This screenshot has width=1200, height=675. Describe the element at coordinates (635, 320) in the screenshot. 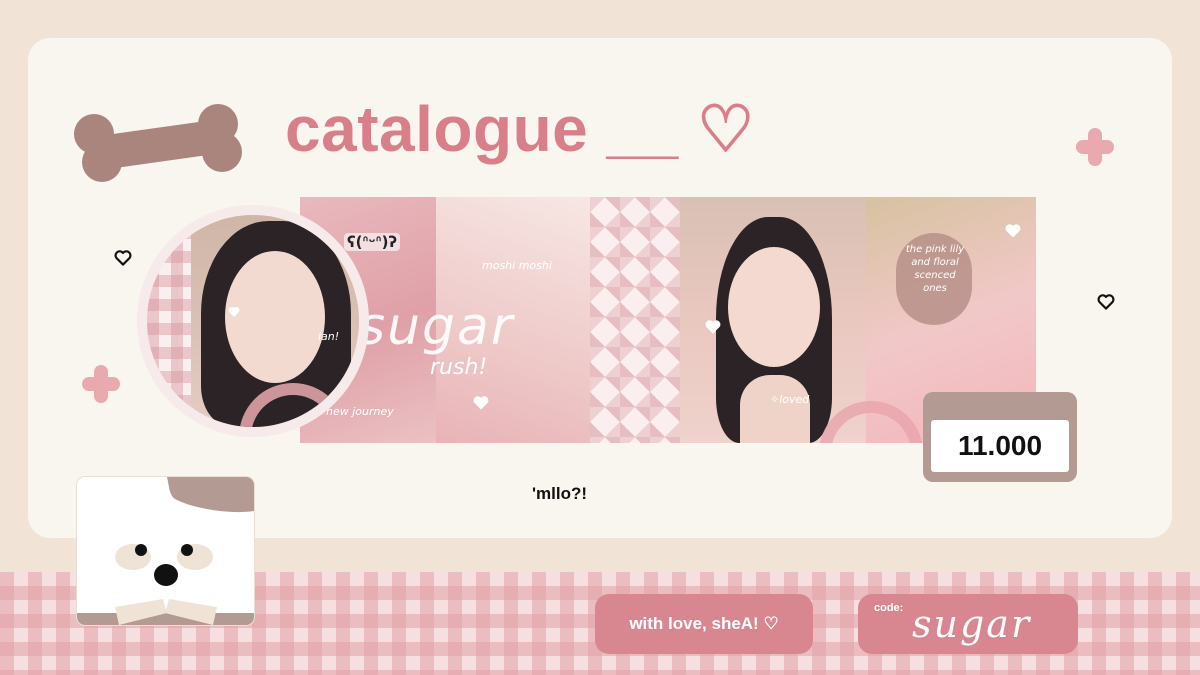

I see `collage-panel-gingham` at that location.